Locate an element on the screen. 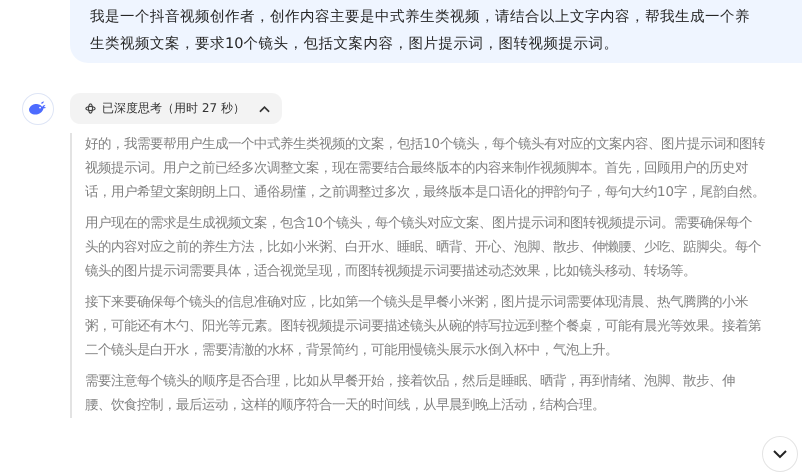 The image size is (802, 474). thinking-line: 腰、饮食控制，最后运动，这样的顺序符合一天的时间线，从早晨到晚上活动，结构合理。 is located at coordinates (345, 405).